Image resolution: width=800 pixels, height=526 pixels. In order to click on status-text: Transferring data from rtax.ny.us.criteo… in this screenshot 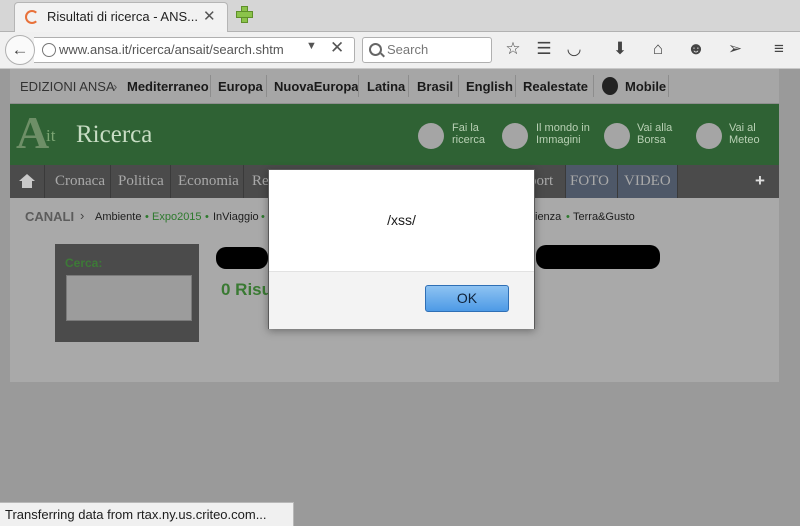, I will do `click(136, 514)`.